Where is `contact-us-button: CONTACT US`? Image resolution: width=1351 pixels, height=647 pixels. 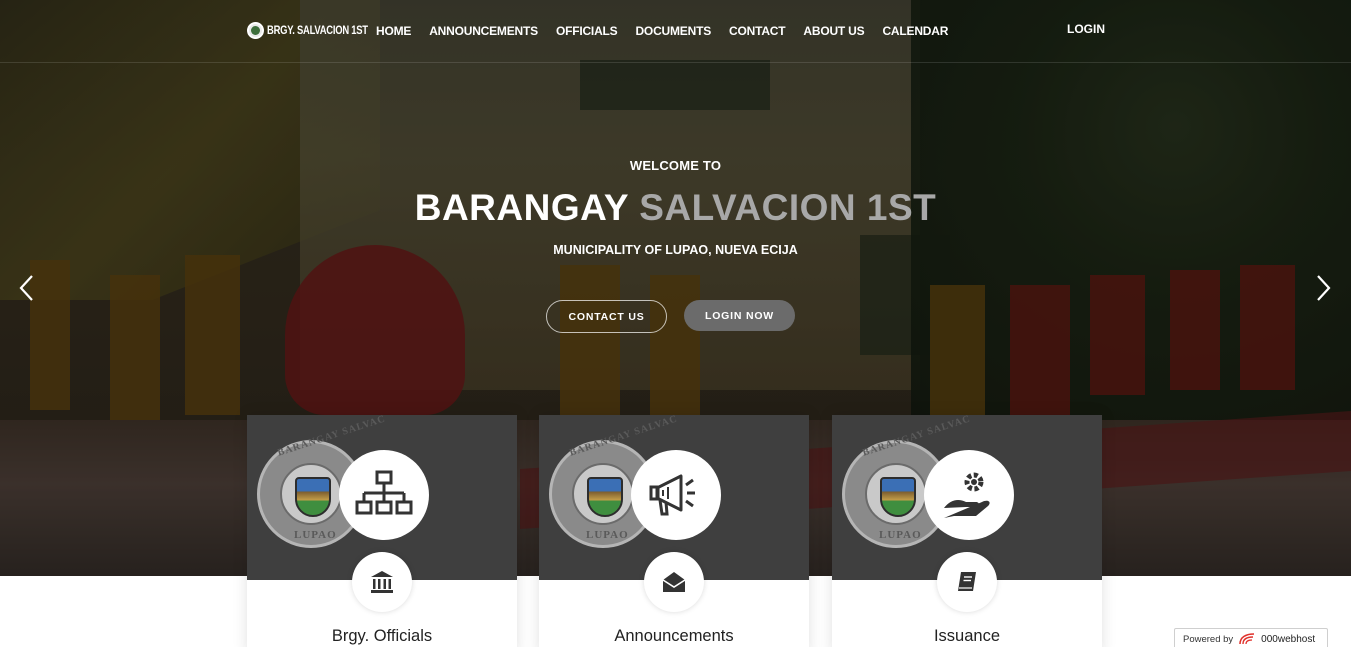
contact-us-button: CONTACT US is located at coordinates (606, 316).